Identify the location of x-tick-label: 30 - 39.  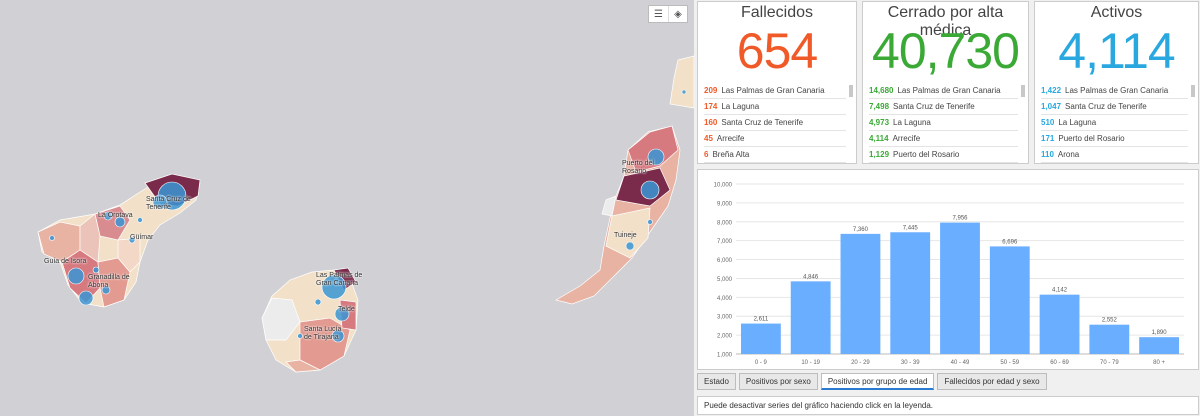
(910, 363).